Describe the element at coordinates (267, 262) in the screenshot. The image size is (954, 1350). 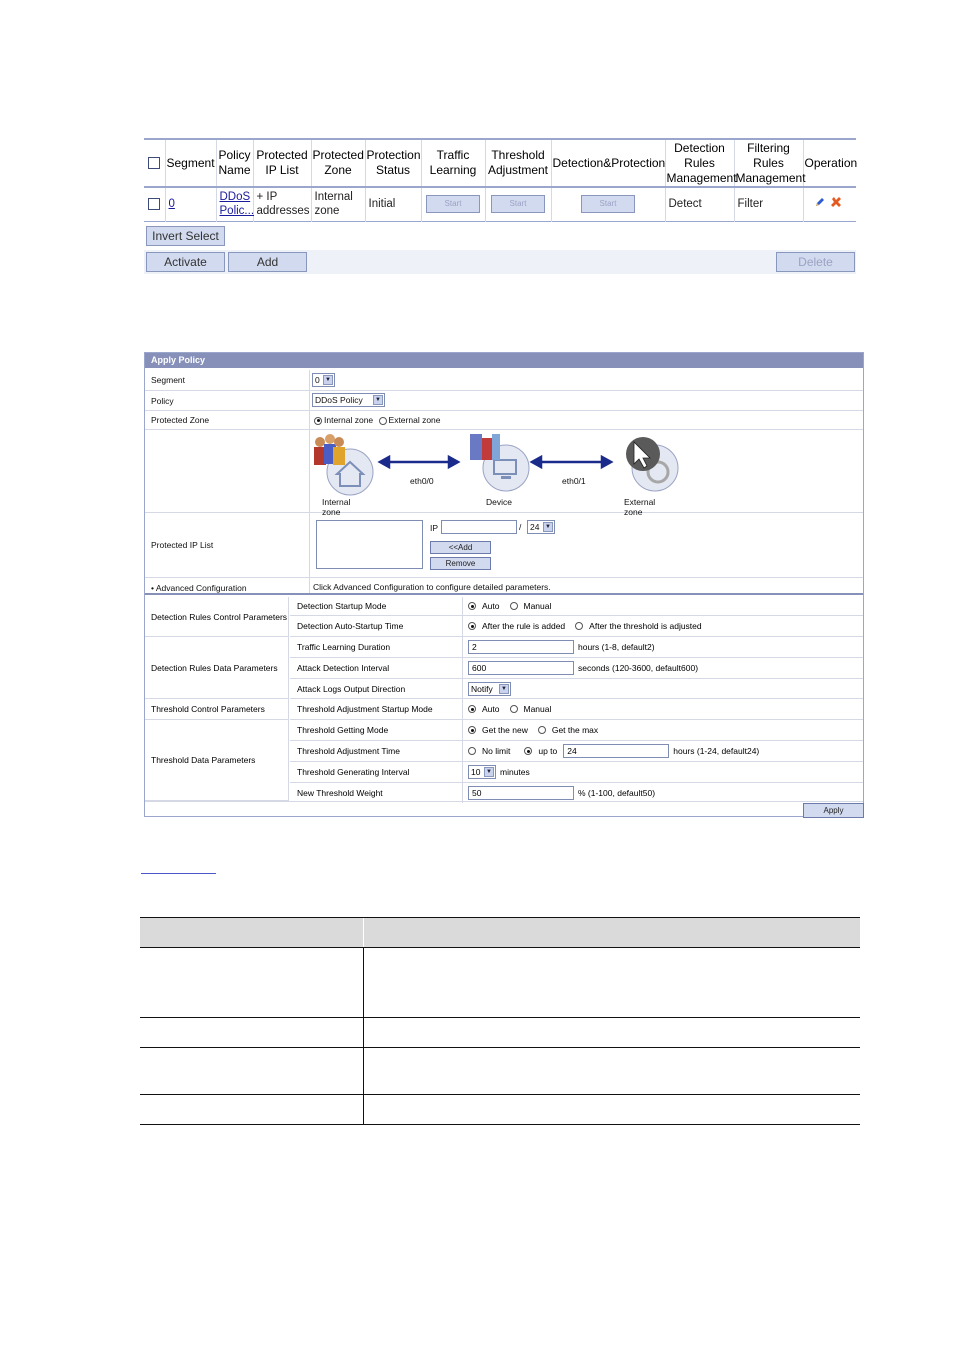
I see `add-button: Add` at that location.